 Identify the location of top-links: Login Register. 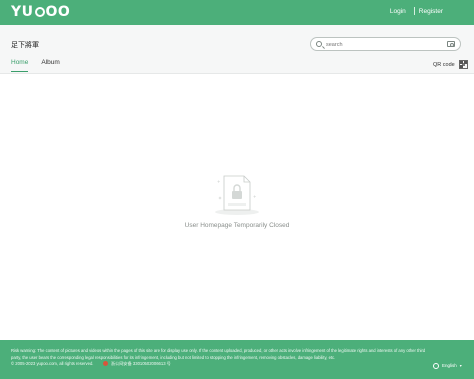
(416, 11).